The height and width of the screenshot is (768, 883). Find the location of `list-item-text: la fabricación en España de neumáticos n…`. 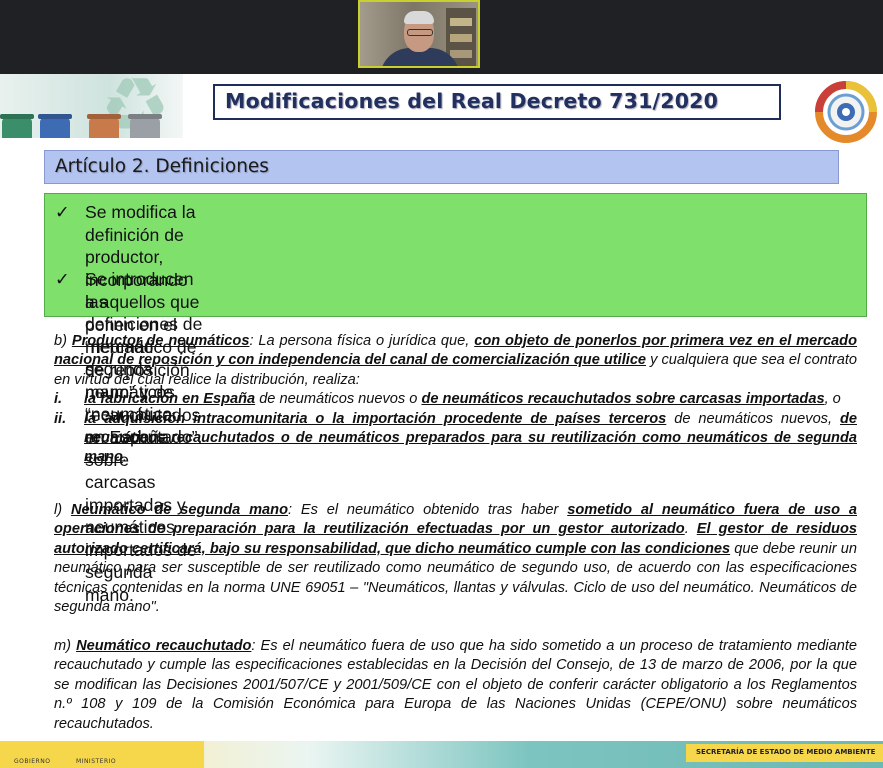

list-item-text: la fabricación en España de neumáticos n… is located at coordinates (470, 399).